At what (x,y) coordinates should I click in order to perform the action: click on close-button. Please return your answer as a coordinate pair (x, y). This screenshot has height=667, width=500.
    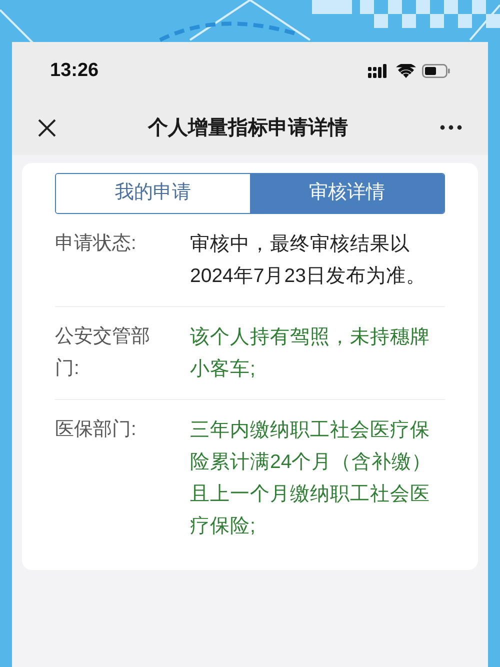
    Looking at the image, I should click on (47, 128).